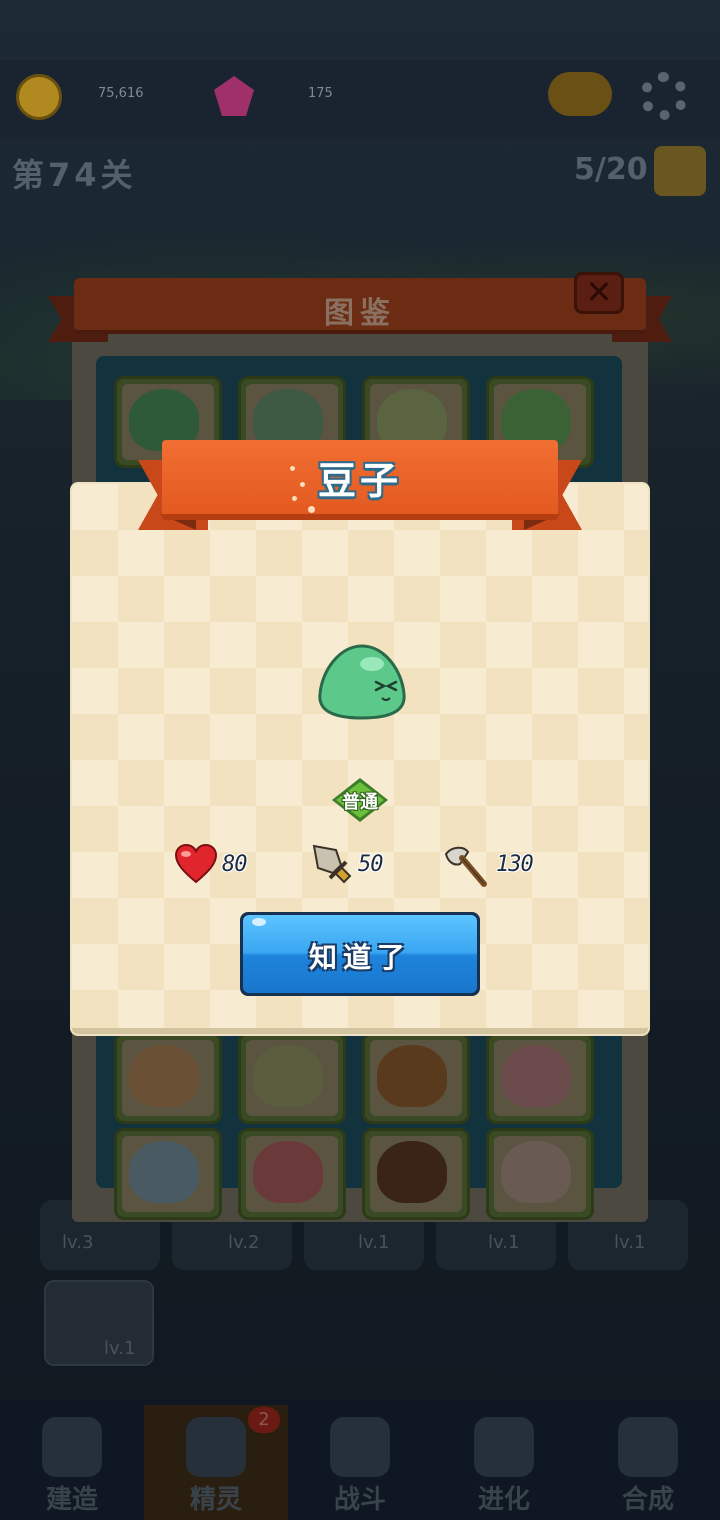 Image resolution: width=720 pixels, height=1520 pixels. Describe the element at coordinates (370, 864) in the screenshot. I see `attack-value: 50` at that location.